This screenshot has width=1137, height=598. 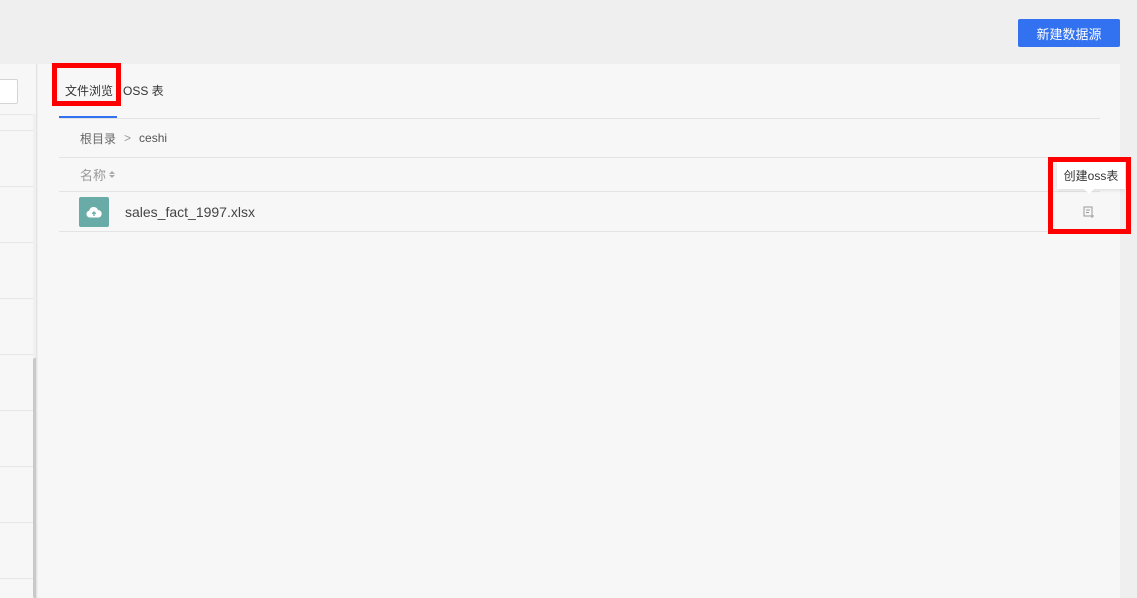 I want to click on right-edge, so click(x=1128, y=331).